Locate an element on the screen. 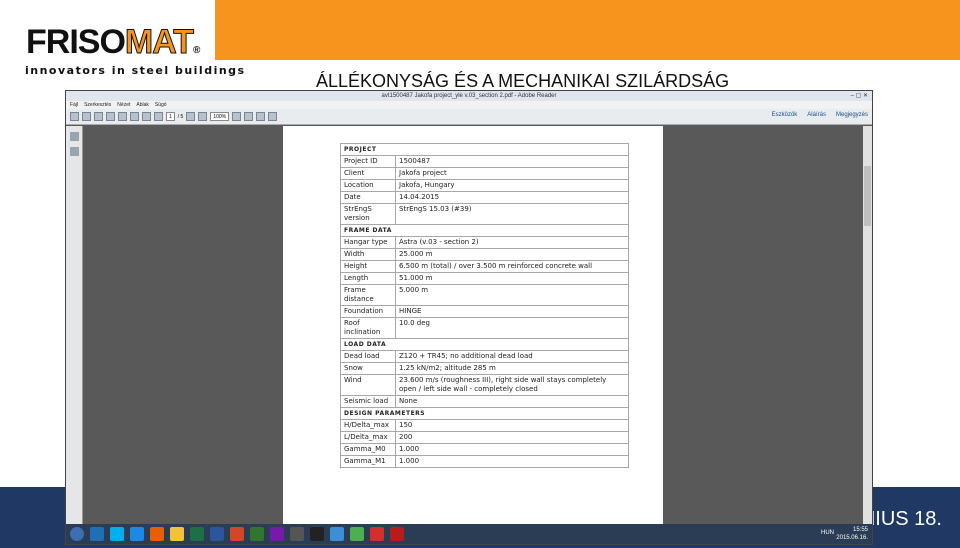  row-label: Gamma_M0 is located at coordinates (368, 449).